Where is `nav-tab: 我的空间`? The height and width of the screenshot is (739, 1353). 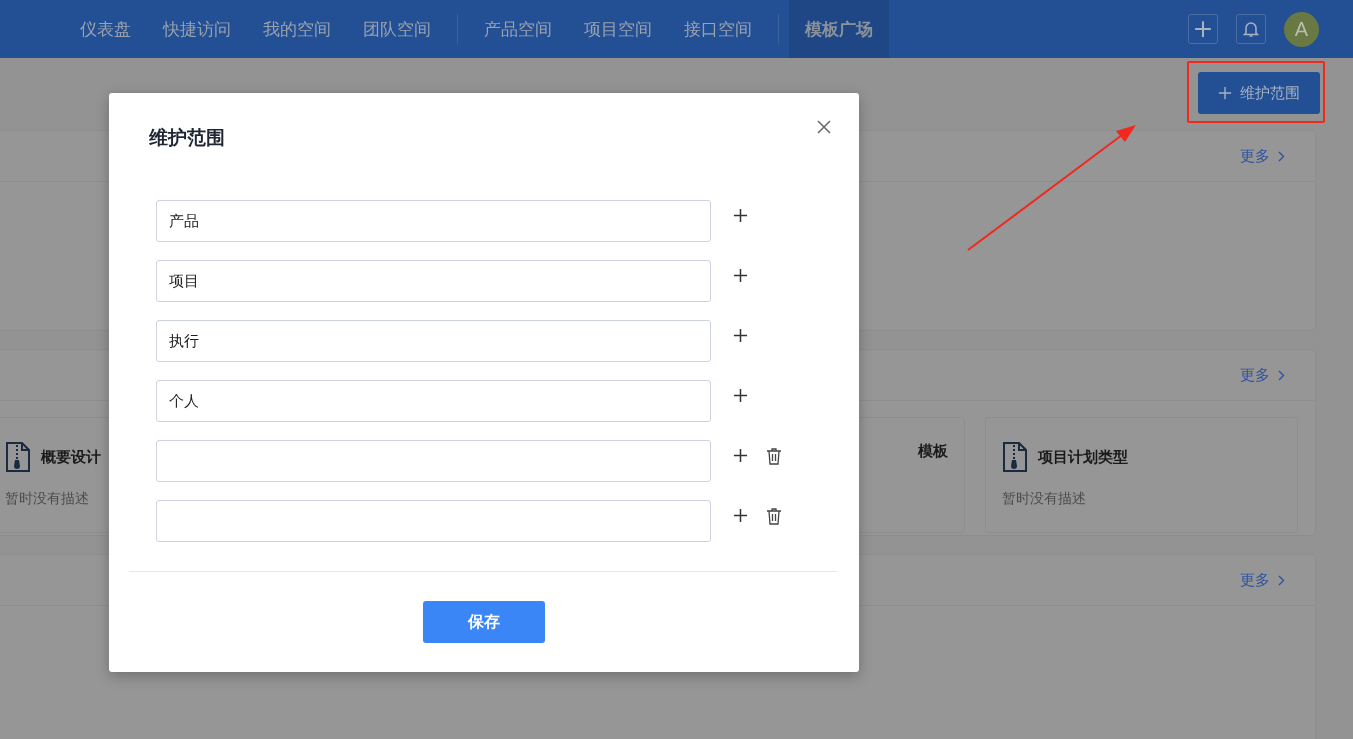 nav-tab: 我的空间 is located at coordinates (297, 29).